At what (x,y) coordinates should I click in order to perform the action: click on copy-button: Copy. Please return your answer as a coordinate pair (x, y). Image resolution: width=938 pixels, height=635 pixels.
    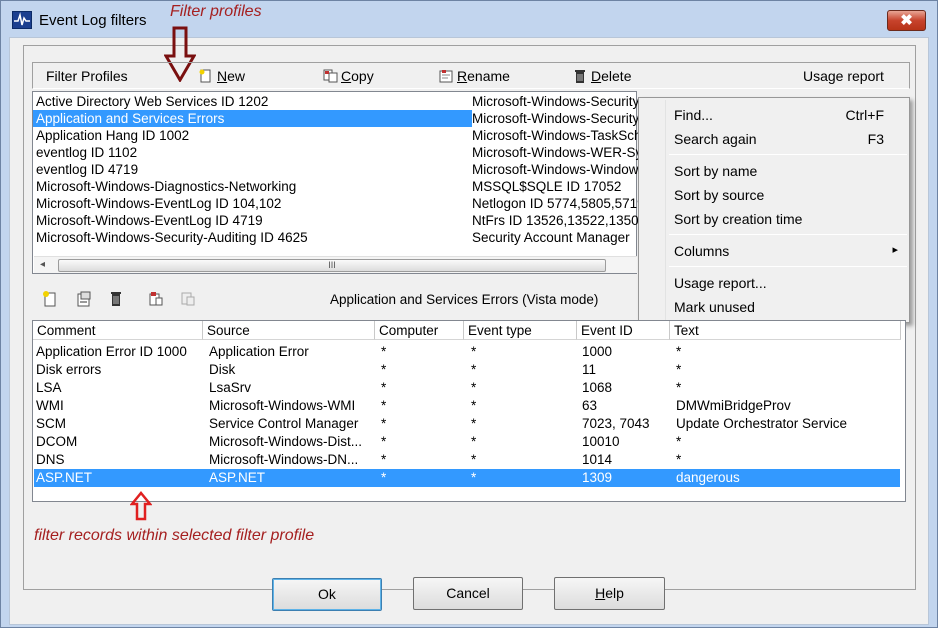
    Looking at the image, I should click on (348, 76).